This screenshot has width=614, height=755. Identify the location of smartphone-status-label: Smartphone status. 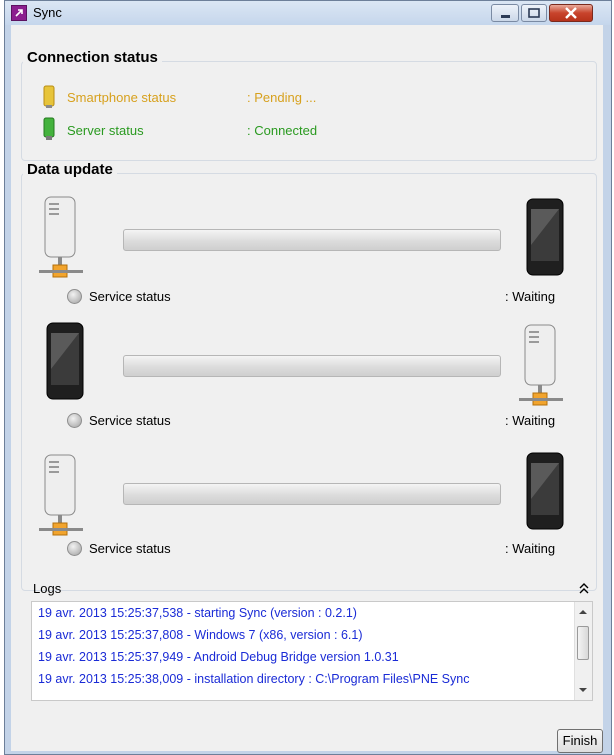
(122, 97).